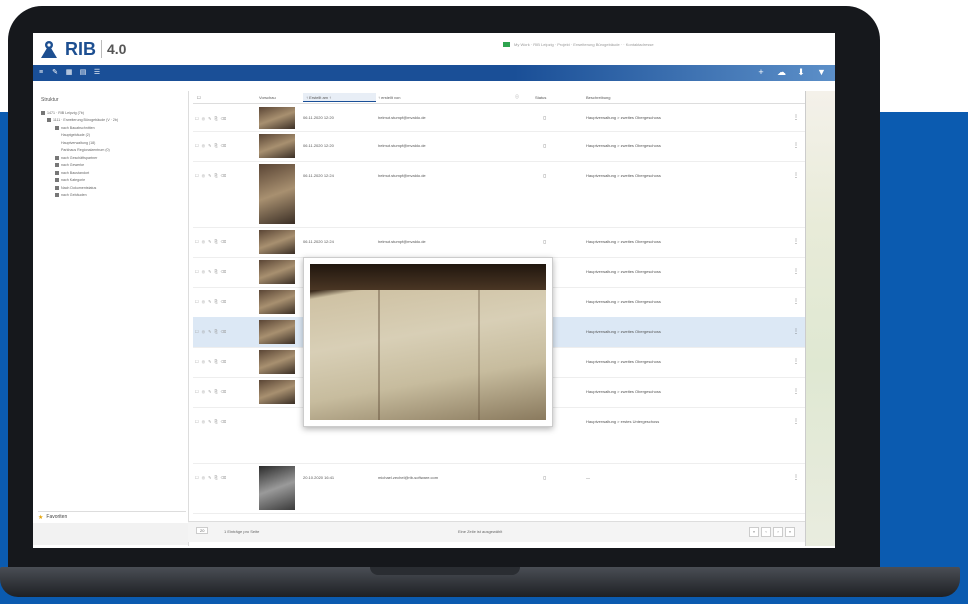 Image resolution: width=968 pixels, height=604 pixels. Describe the element at coordinates (83, 73) in the screenshot. I see `document-icon: ▤` at that location.